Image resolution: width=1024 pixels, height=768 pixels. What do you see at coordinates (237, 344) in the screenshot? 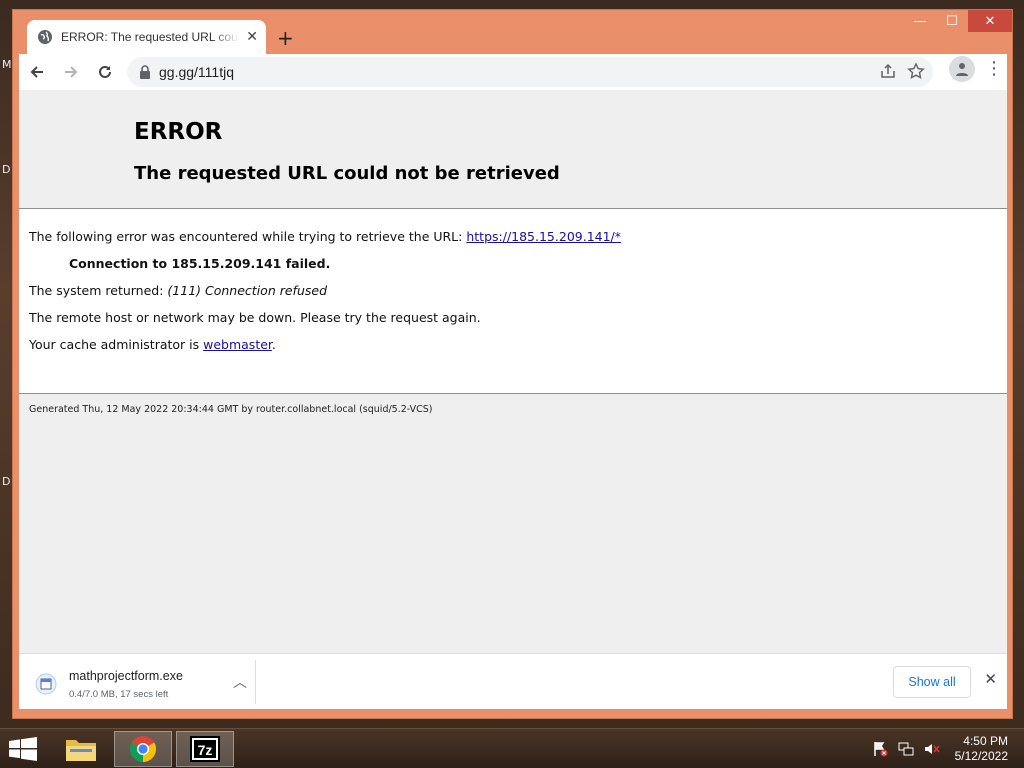
I see `webmaster-link: webmaster` at bounding box center [237, 344].